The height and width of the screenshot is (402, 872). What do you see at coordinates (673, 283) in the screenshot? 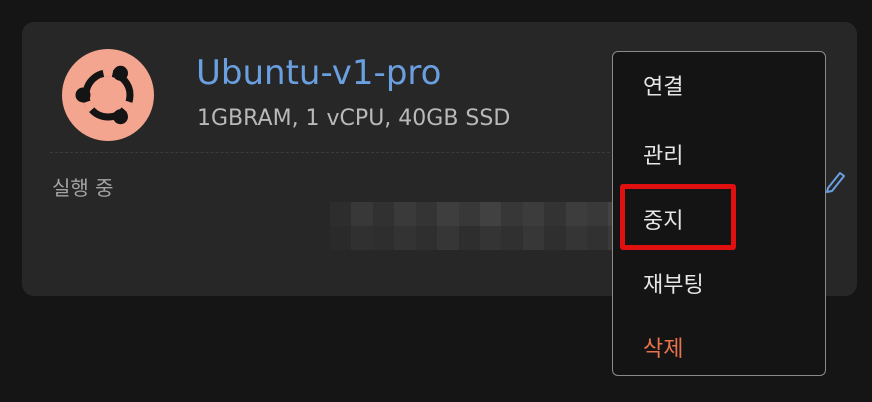
I see `menu-item-reboot: 재부팅` at bounding box center [673, 283].